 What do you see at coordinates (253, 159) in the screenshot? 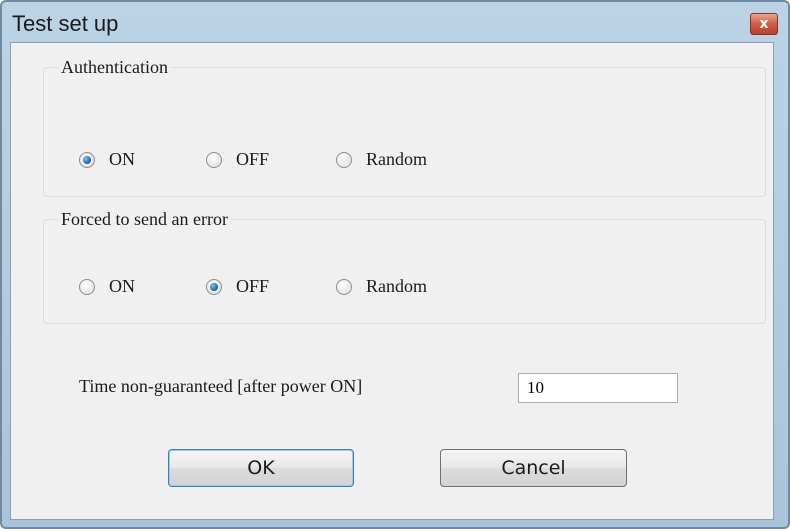
I see `auth-off-label: OFF` at bounding box center [253, 159].